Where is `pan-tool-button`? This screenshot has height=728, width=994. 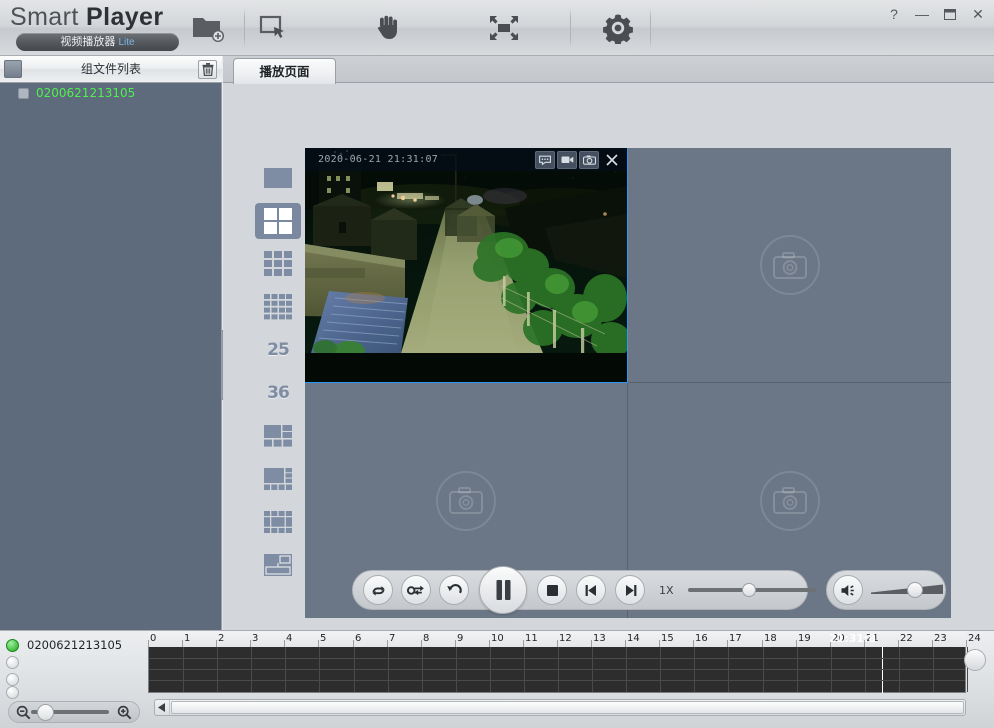
pan-tool-button is located at coordinates (388, 28).